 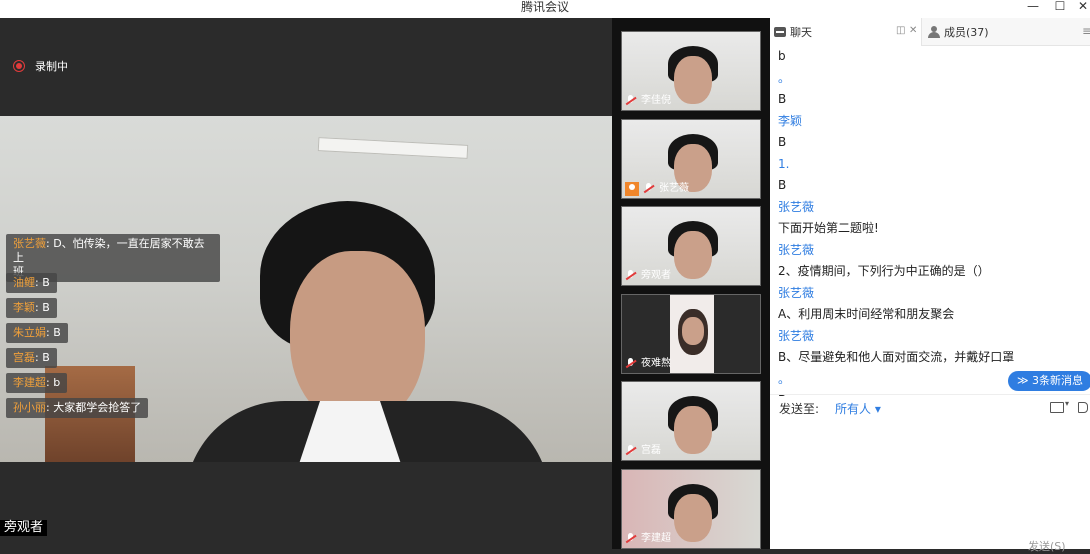 What do you see at coordinates (1033, 7) in the screenshot?
I see `minimize-button: —` at bounding box center [1033, 7].